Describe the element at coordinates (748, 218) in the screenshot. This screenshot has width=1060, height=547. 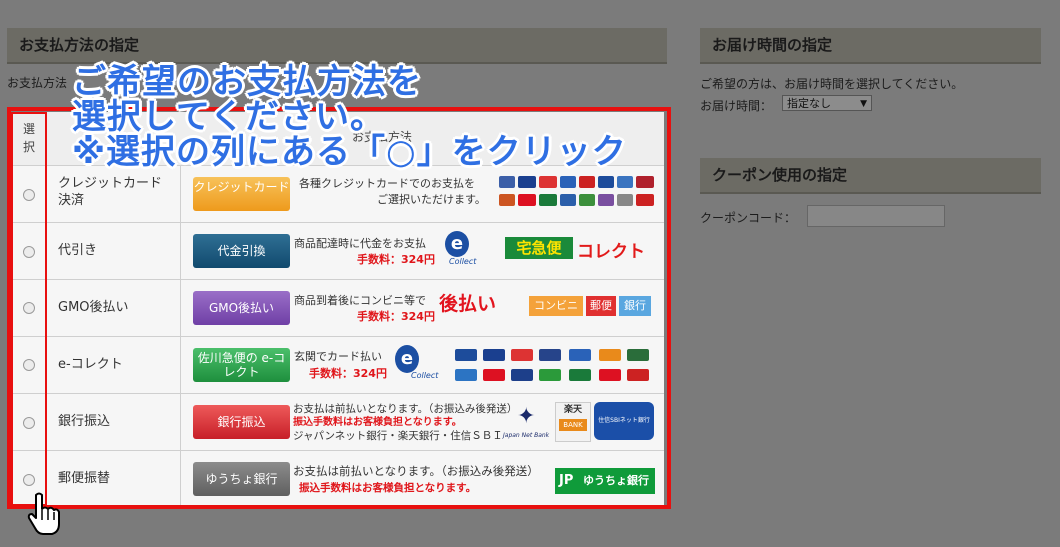
I see `coupon-label: クーポンコード：` at that location.